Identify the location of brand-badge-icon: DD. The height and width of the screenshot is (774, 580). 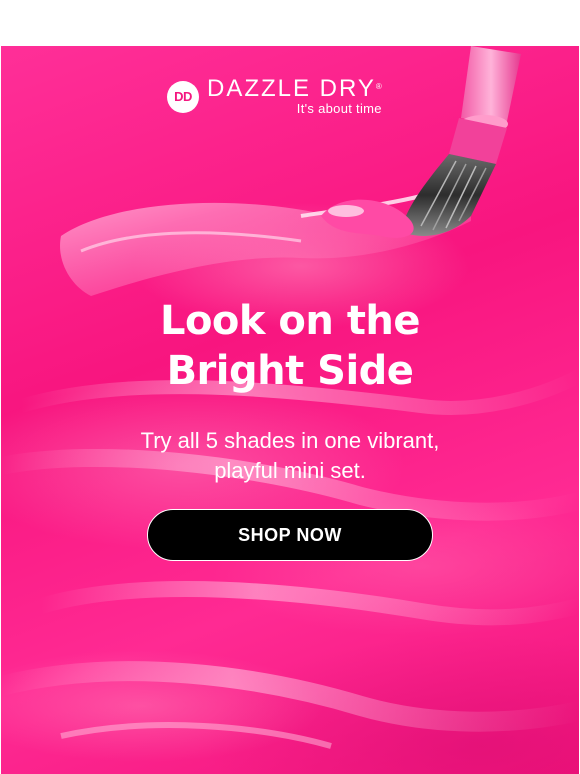
(183, 96).